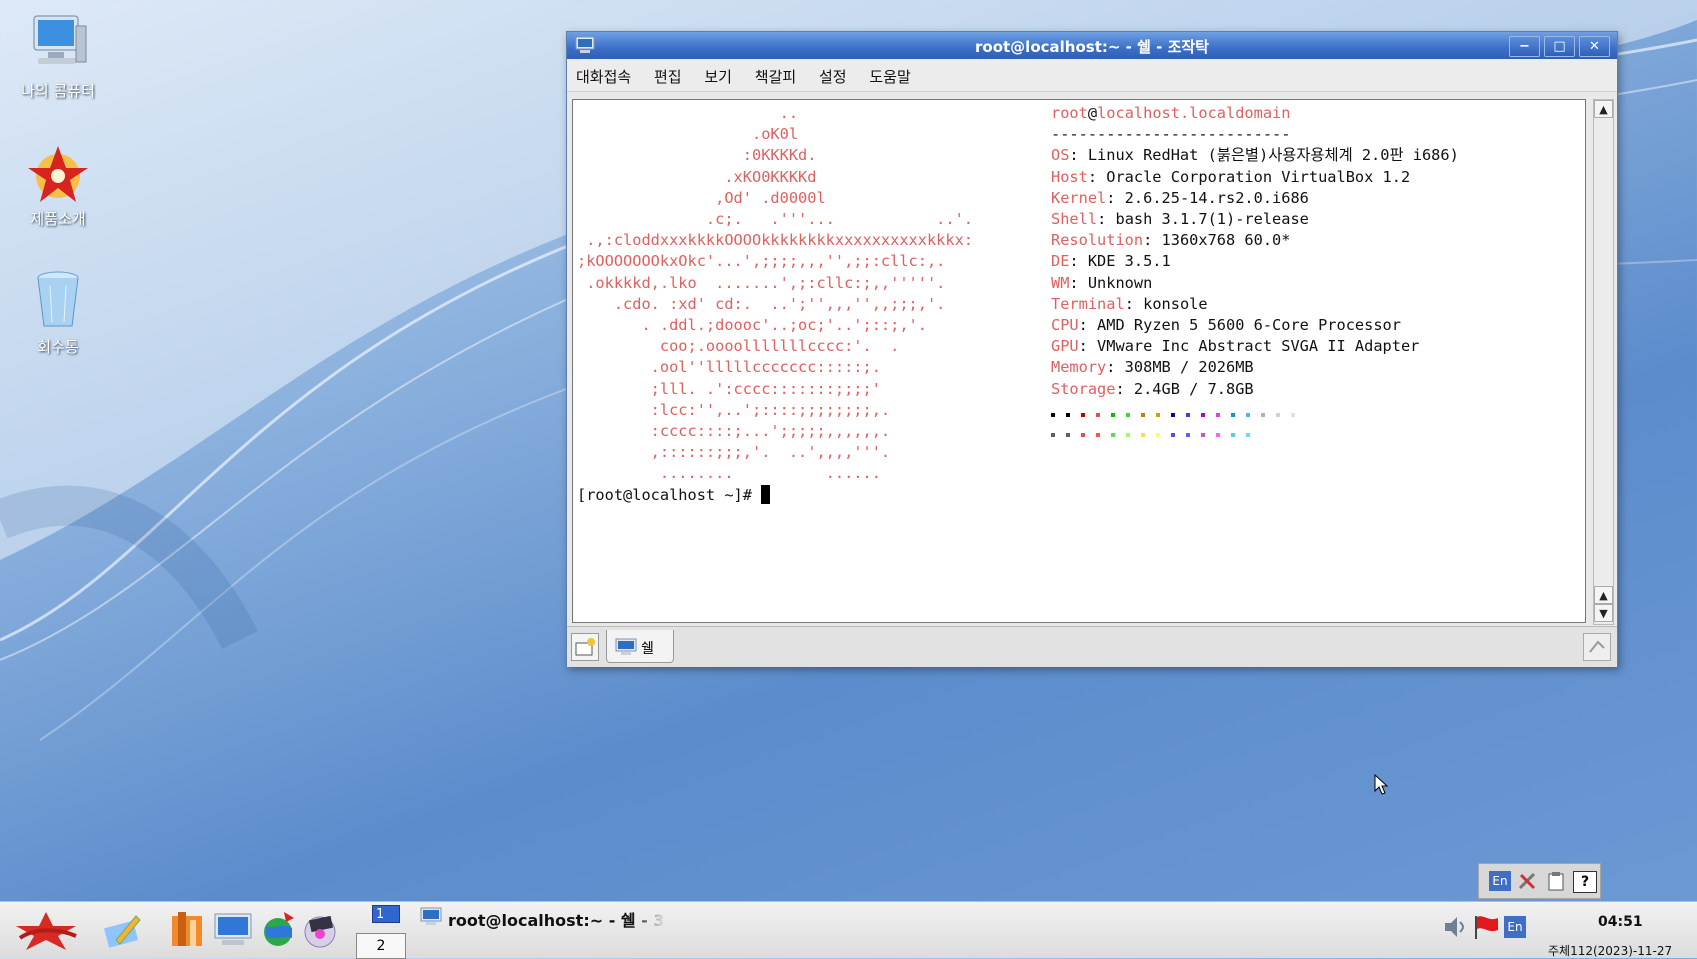 The height and width of the screenshot is (959, 1697). I want to click on info-line: OS: Linux RedHat (붉은별)사용자용체계 2.0판 i686), so click(1255, 155).